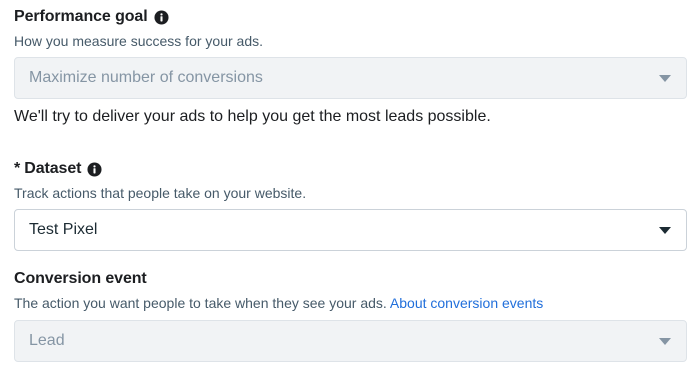 The height and width of the screenshot is (372, 700). I want to click on performance-goal-select: Maximize number of conversions, so click(350, 78).